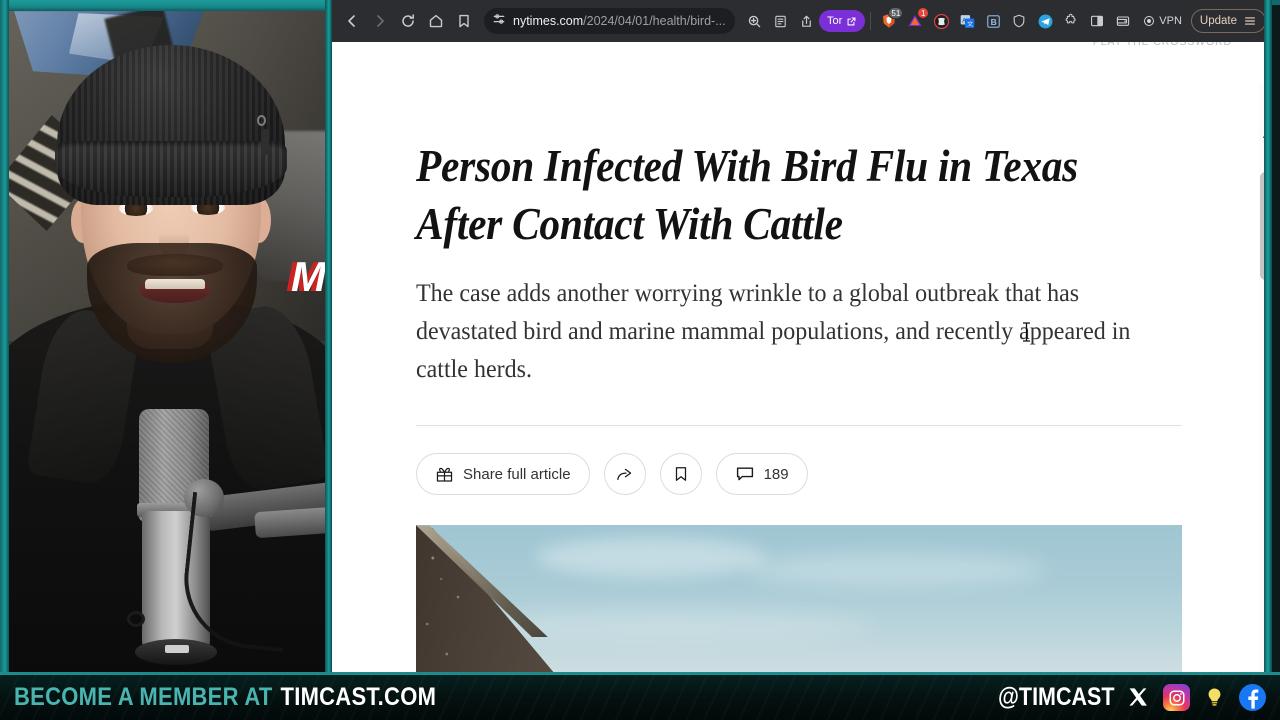  What do you see at coordinates (1055, 697) in the screenshot?
I see `social-handle: @TIMCAST` at bounding box center [1055, 697].